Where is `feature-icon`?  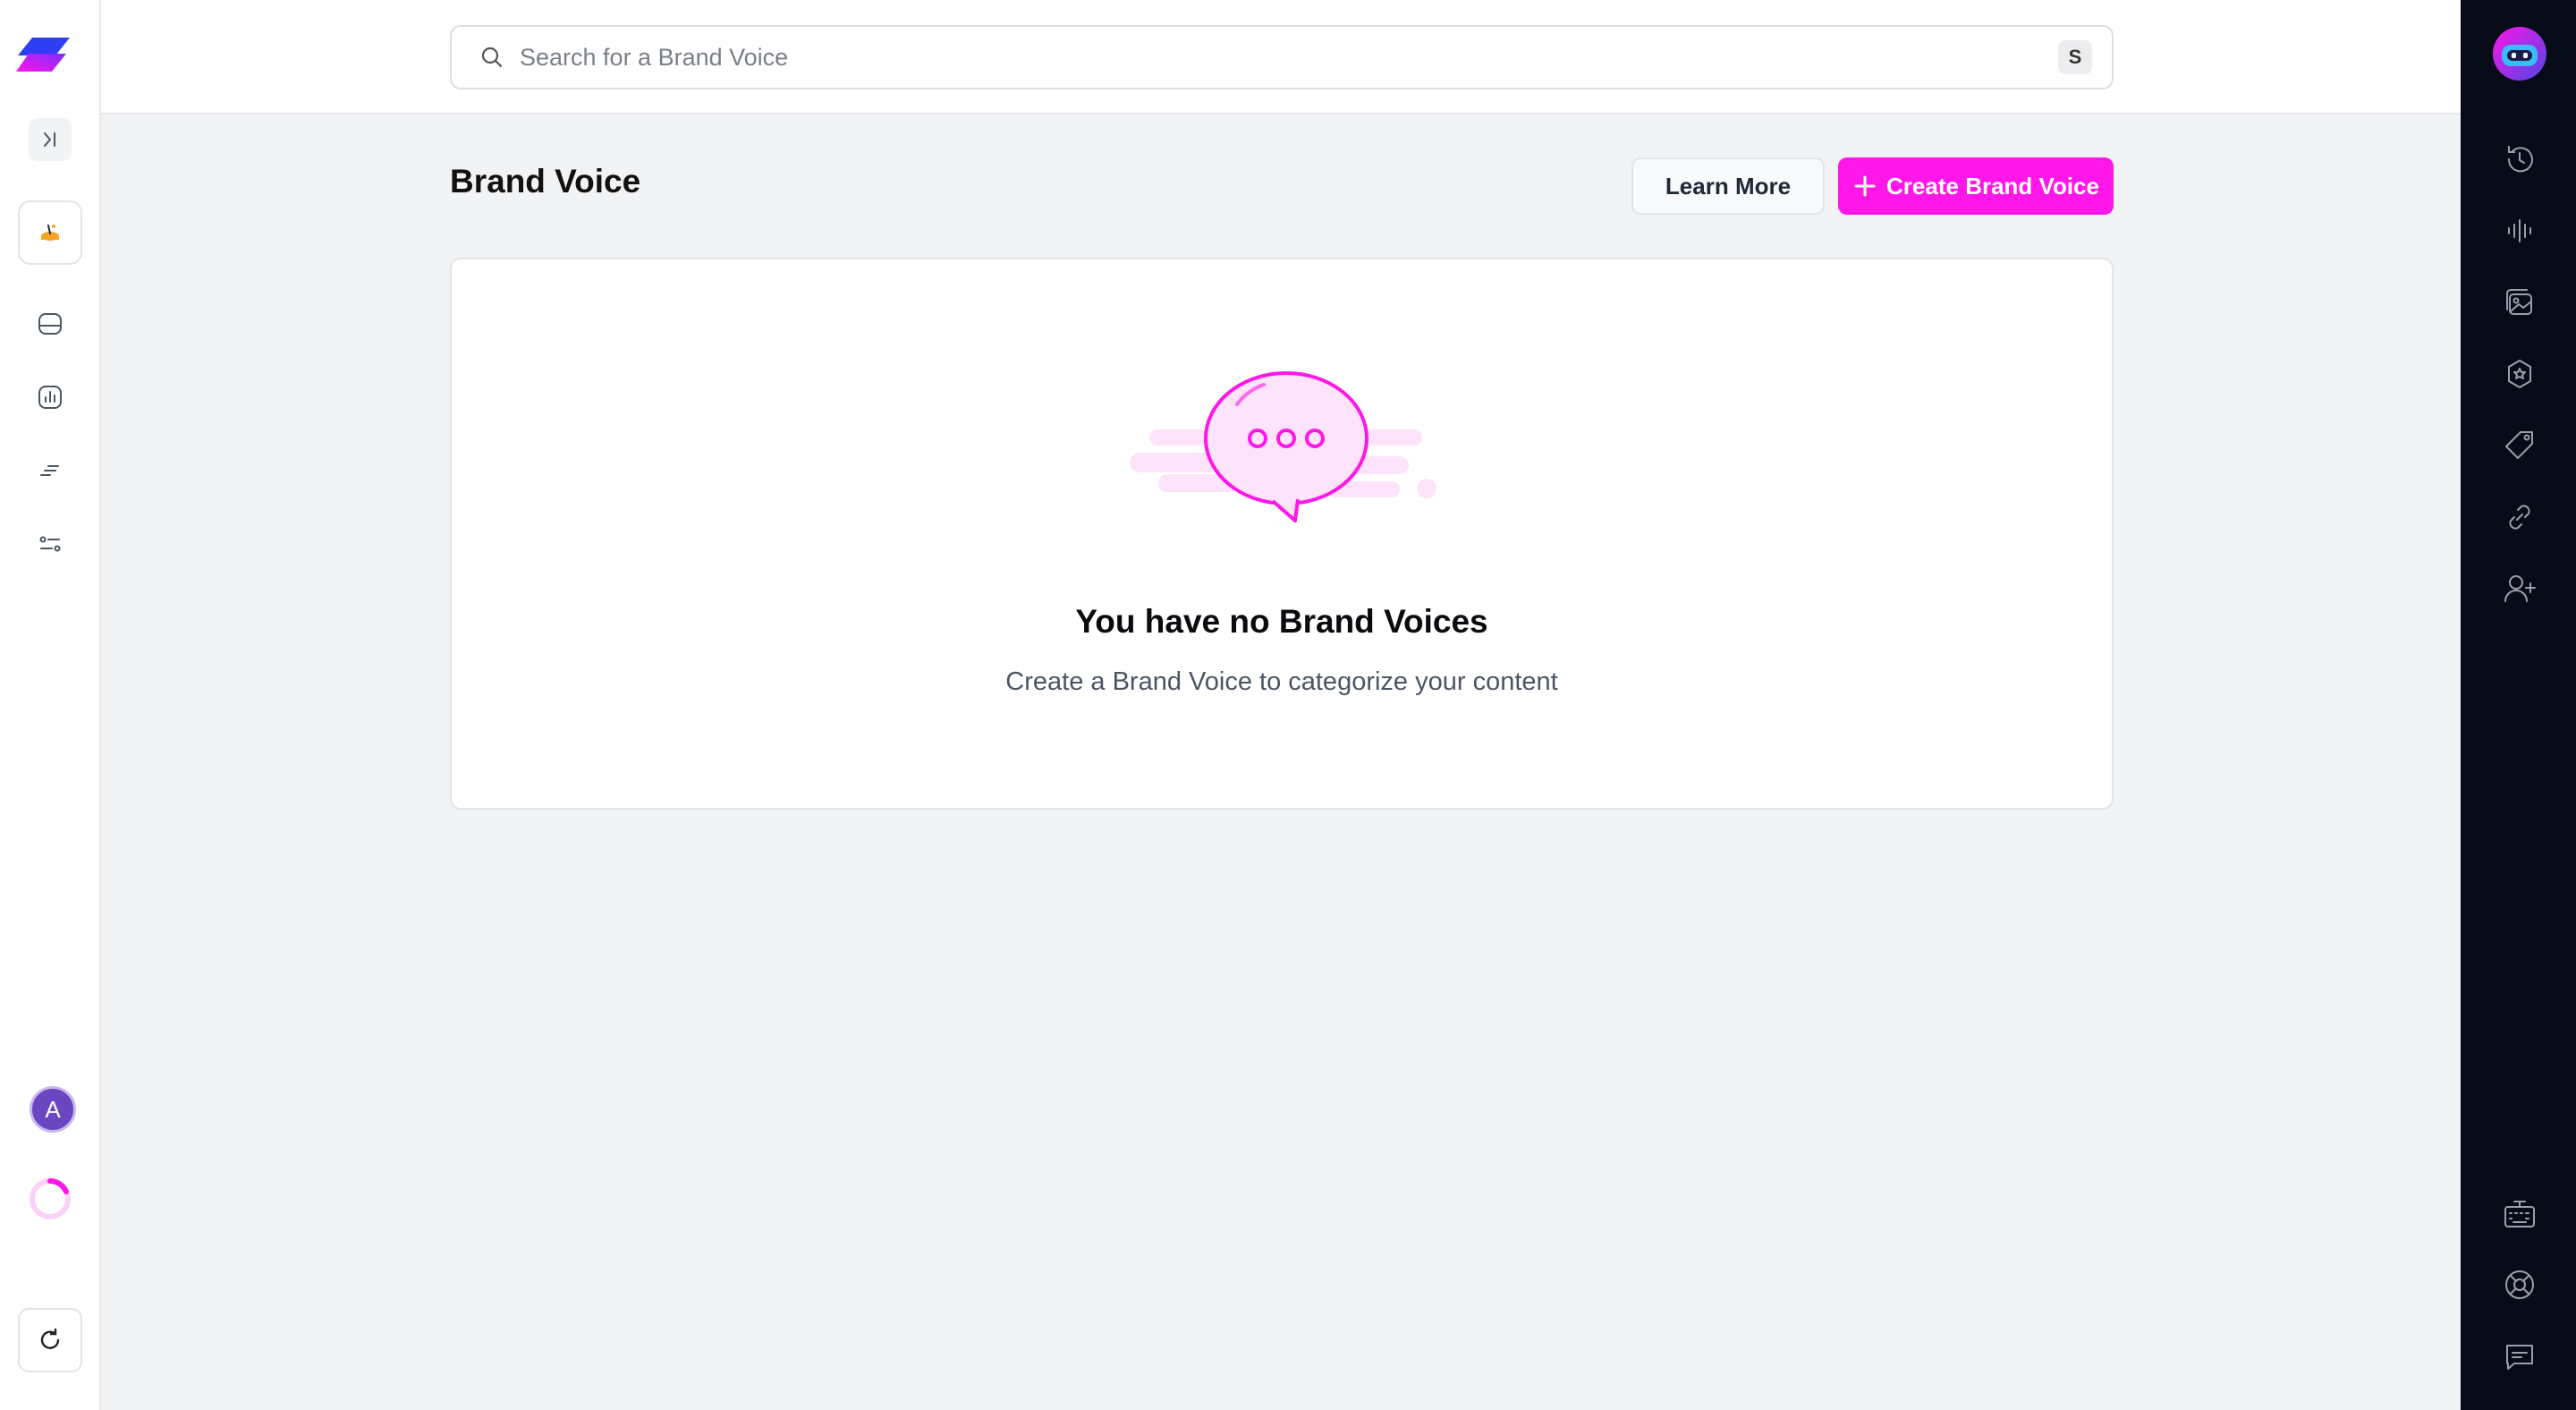
feature-icon is located at coordinates (50, 233).